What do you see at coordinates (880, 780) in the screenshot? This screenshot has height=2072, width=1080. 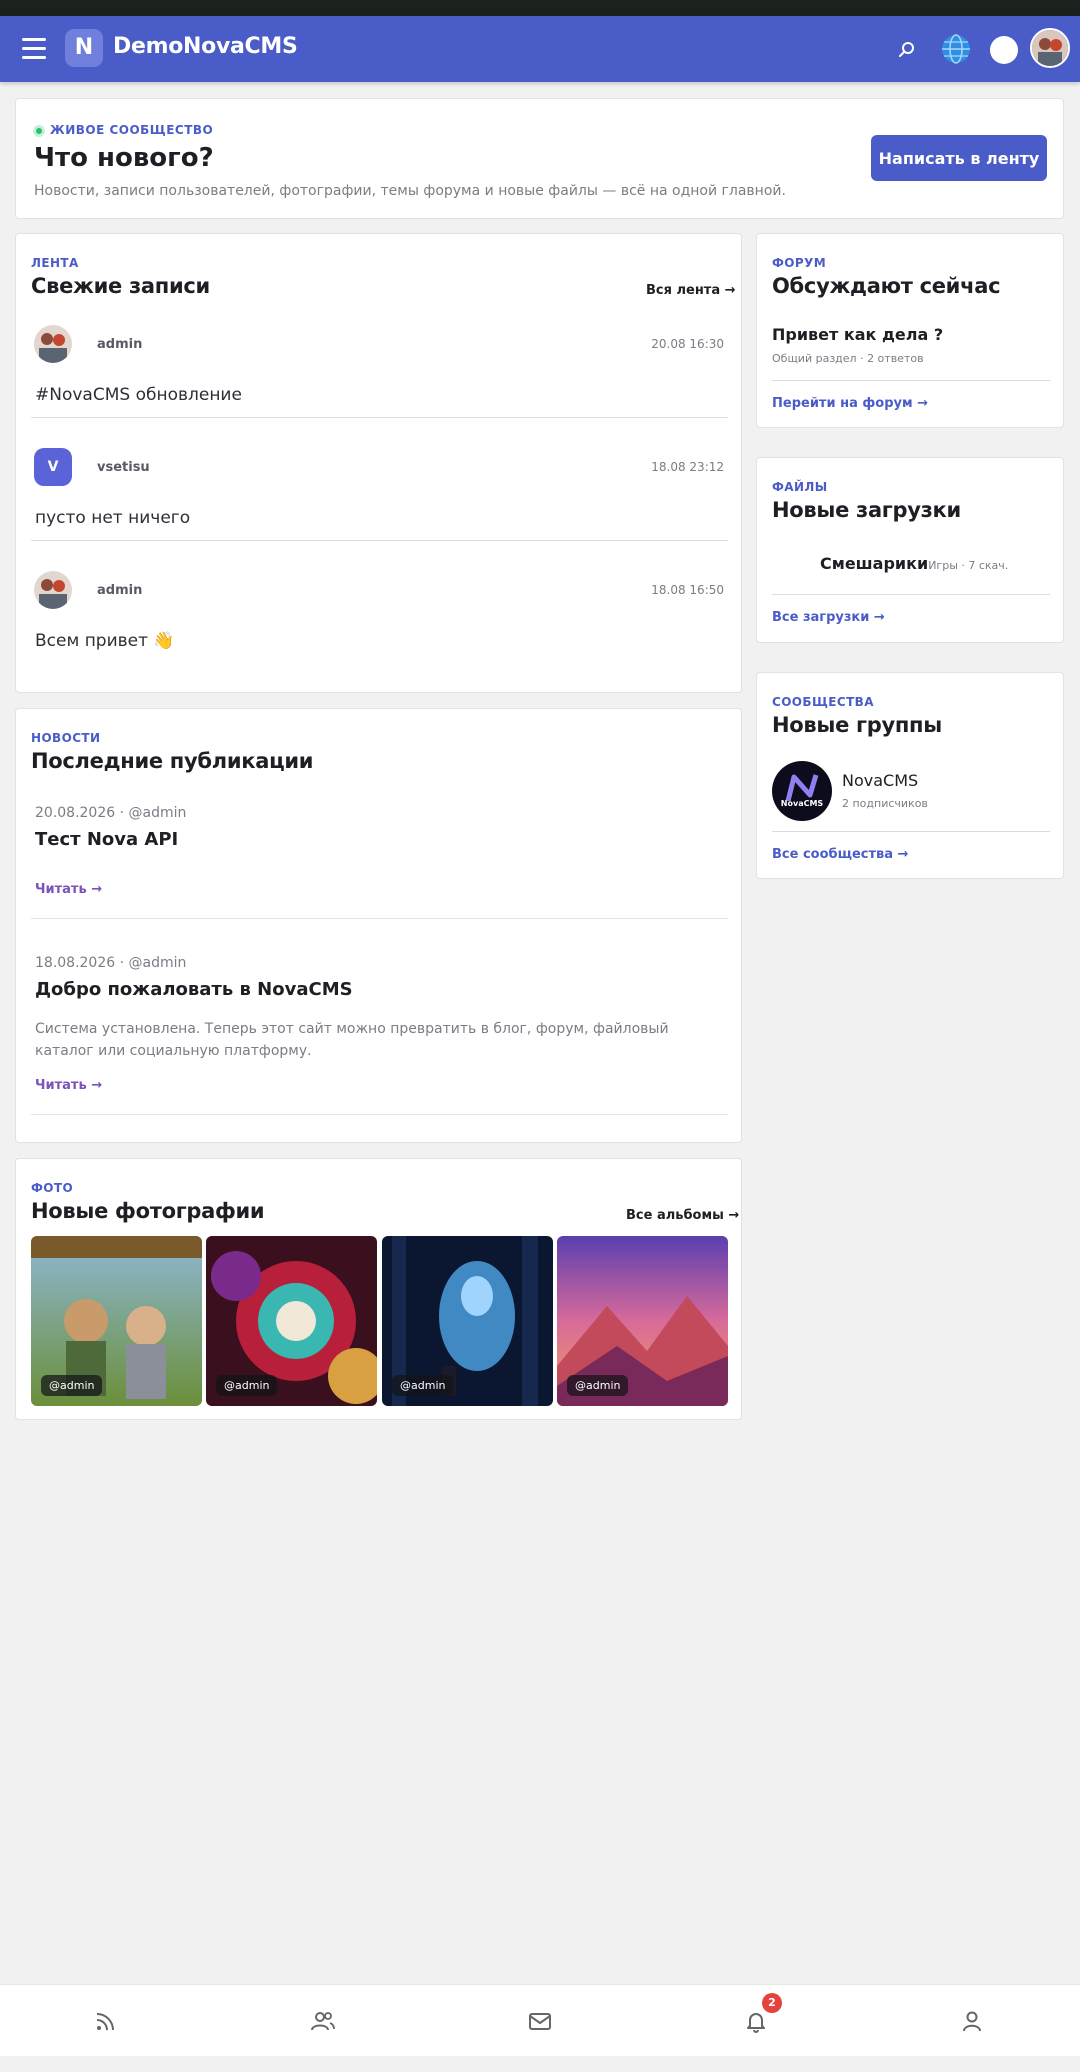 I see `group-name: NovaCMS` at bounding box center [880, 780].